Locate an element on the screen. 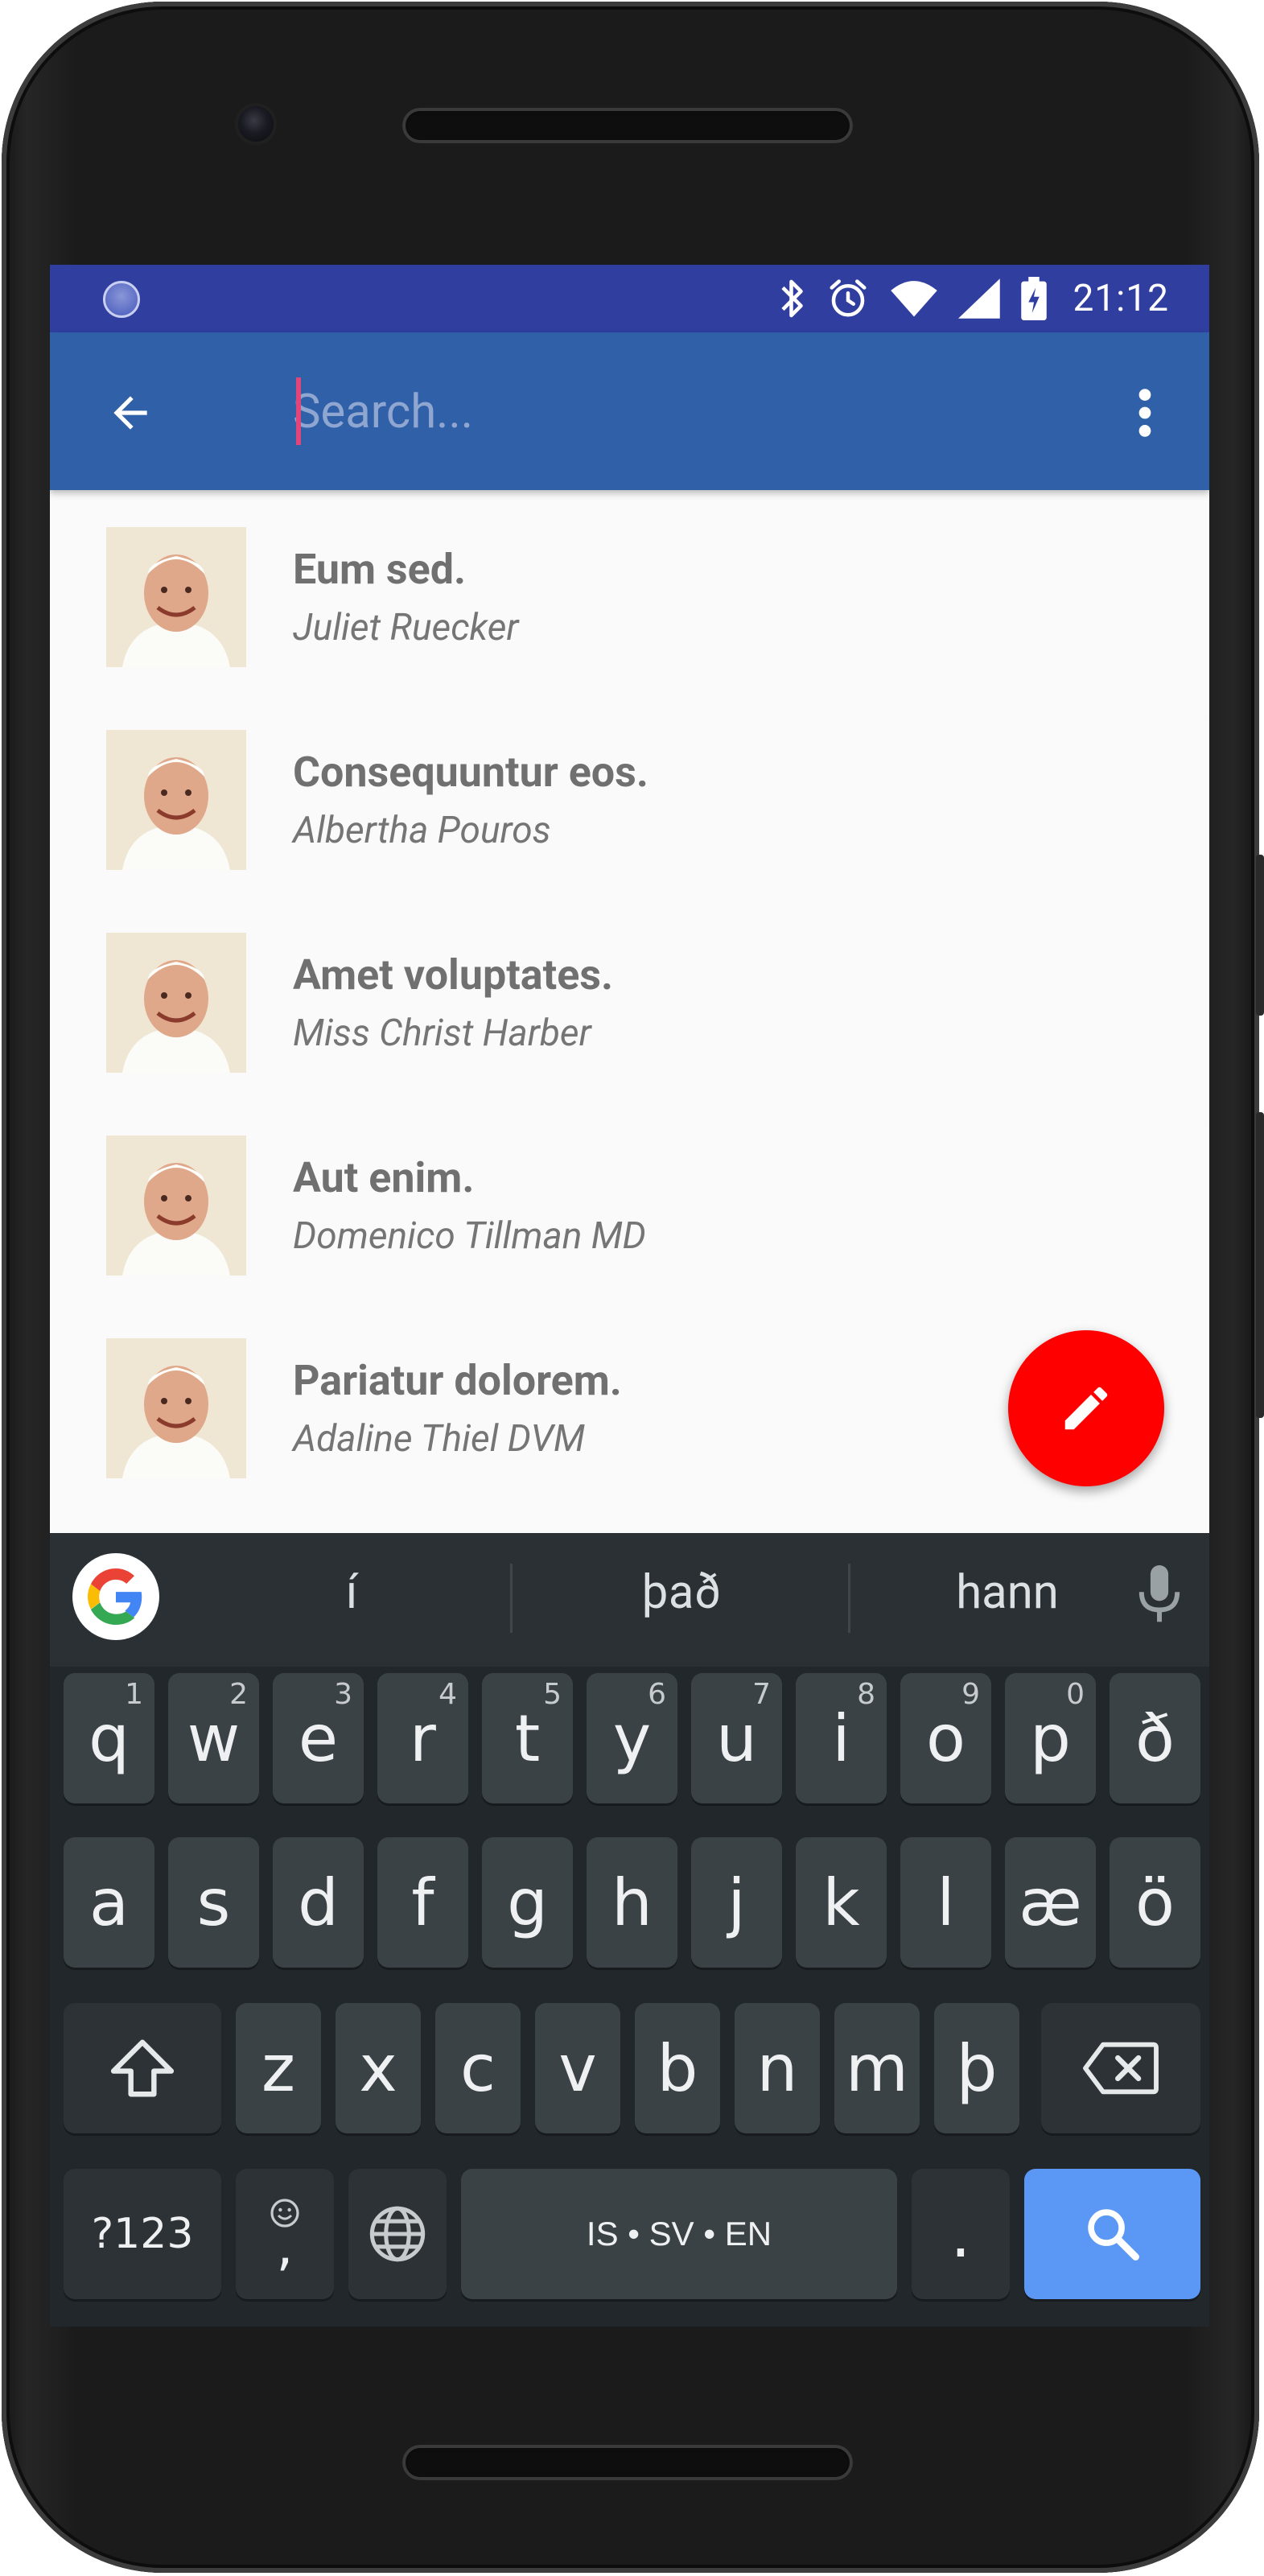  key-s: s is located at coordinates (214, 1902).